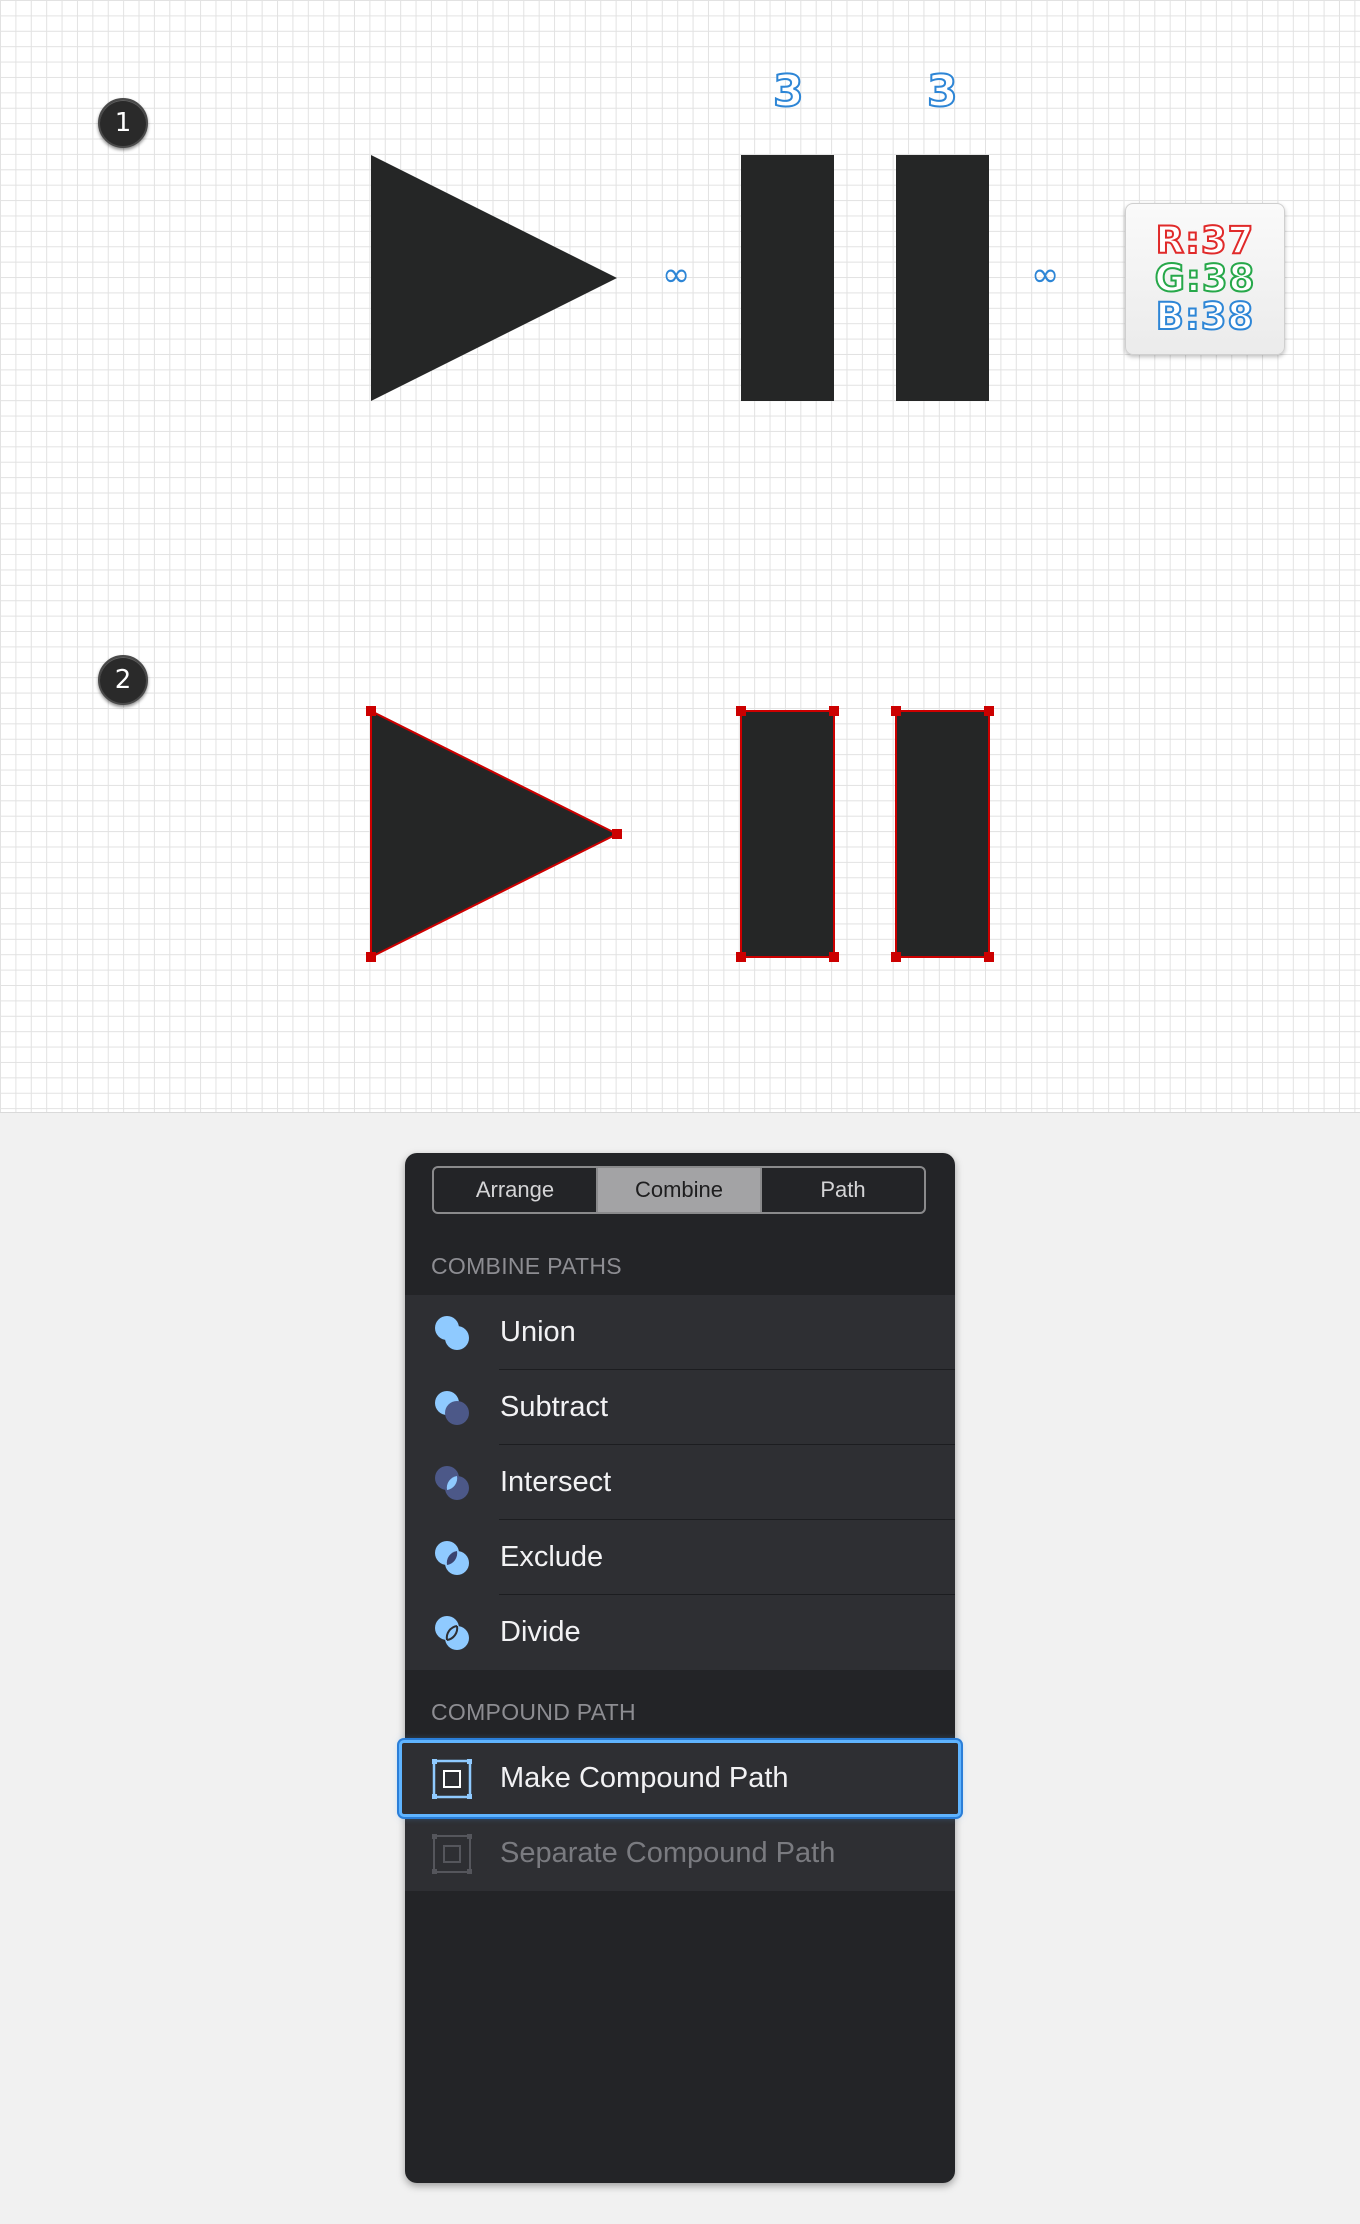  What do you see at coordinates (680, 1332) in the screenshot?
I see `union-button: Union` at bounding box center [680, 1332].